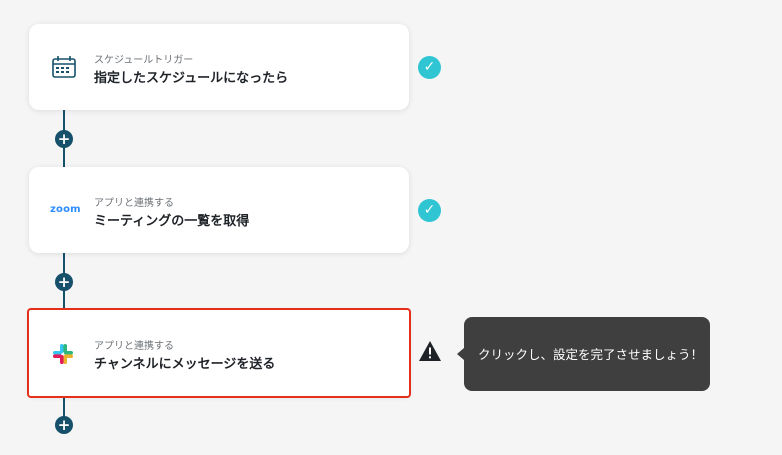 This screenshot has height=455, width=782. I want to click on slack-logo, so click(63, 354).